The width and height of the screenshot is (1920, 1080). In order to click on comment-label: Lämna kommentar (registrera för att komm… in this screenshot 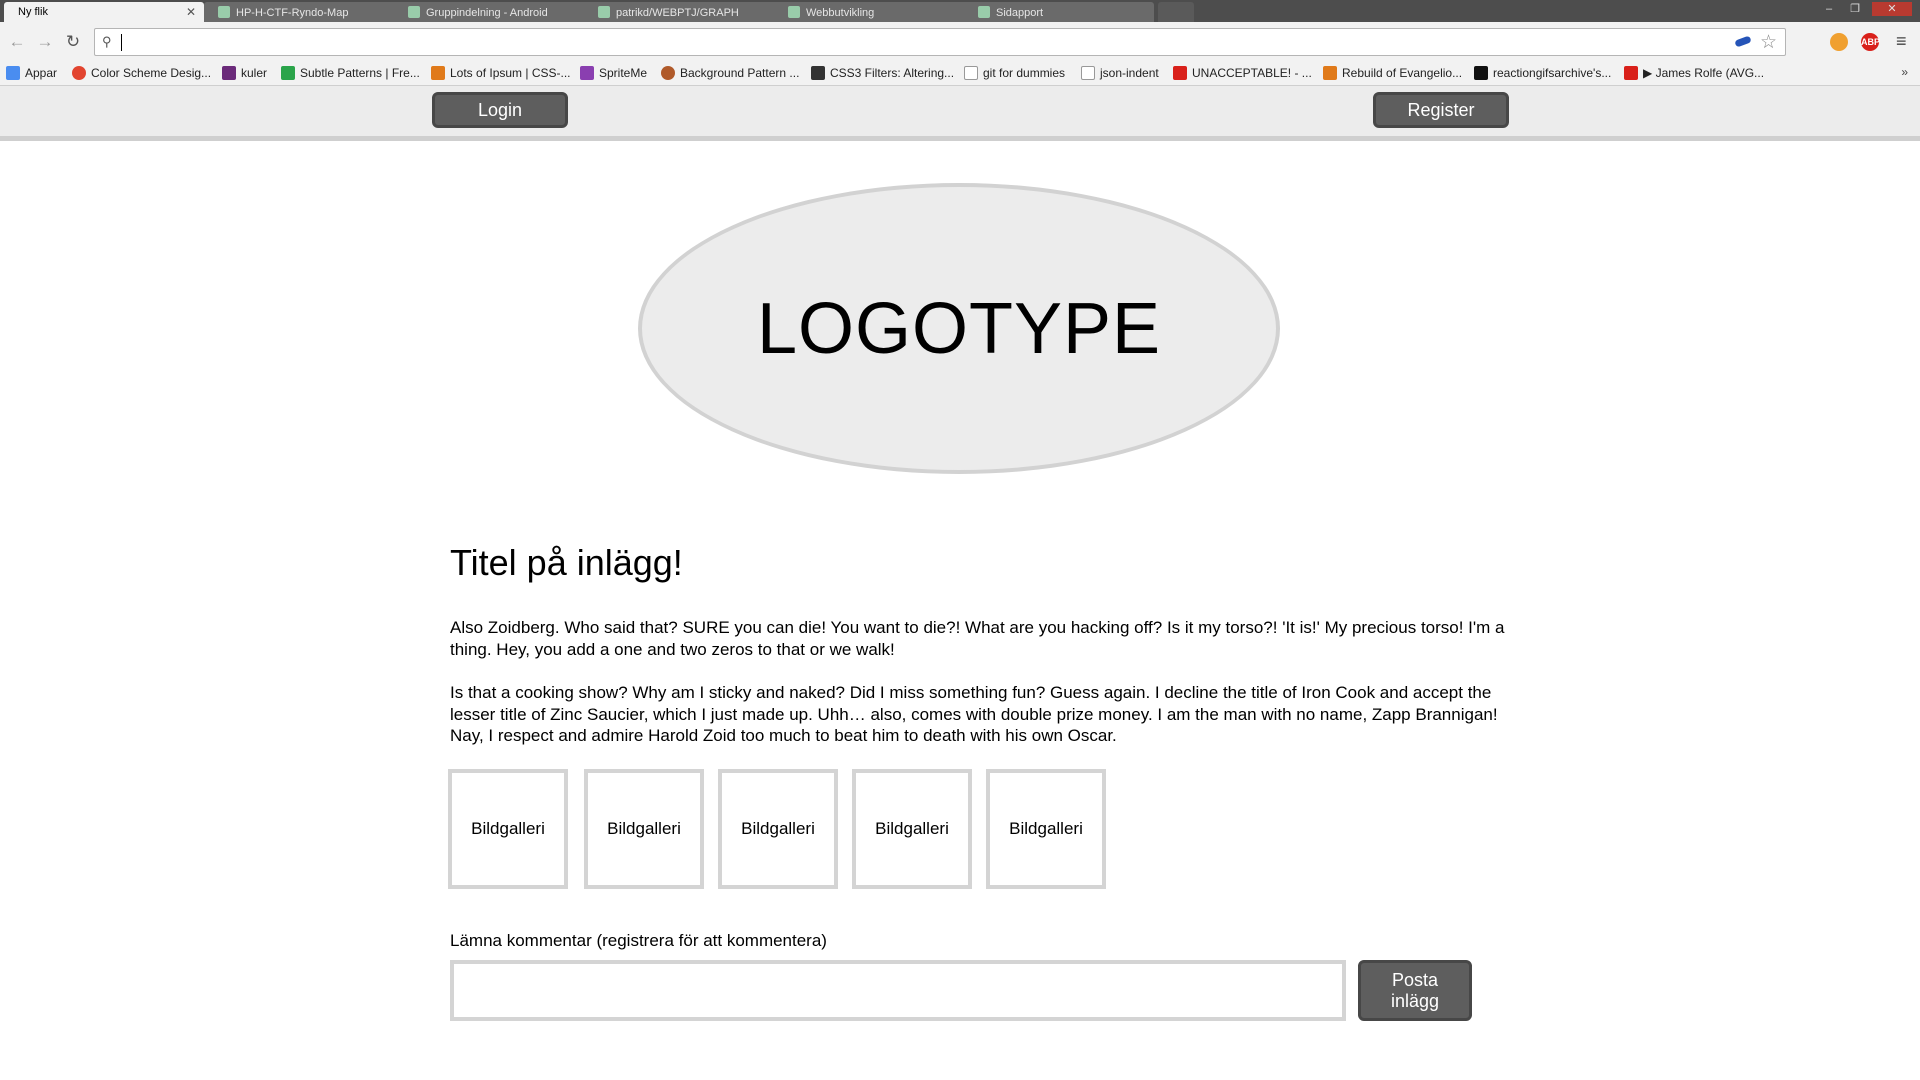, I will do `click(638, 940)`.